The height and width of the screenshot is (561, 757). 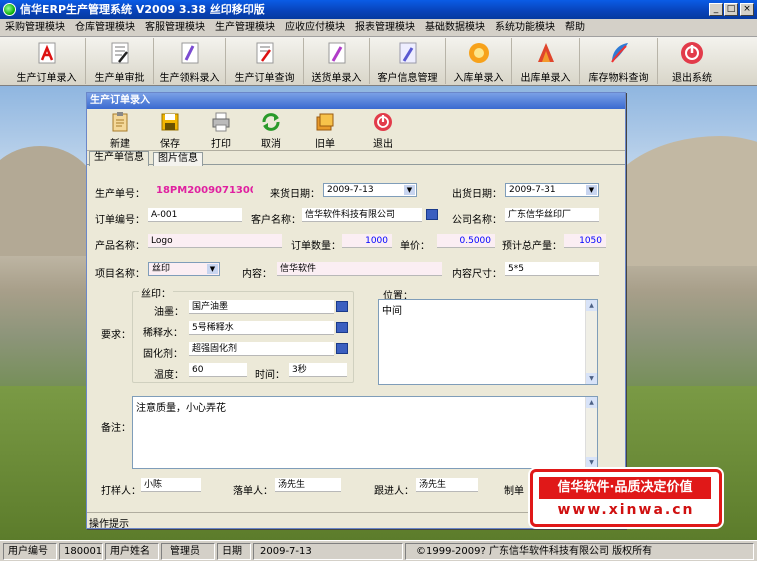 I want to click on copyright-text: ©1999-2009? 广东信华软件科技有限公司 版权所有, so click(x=579, y=551).